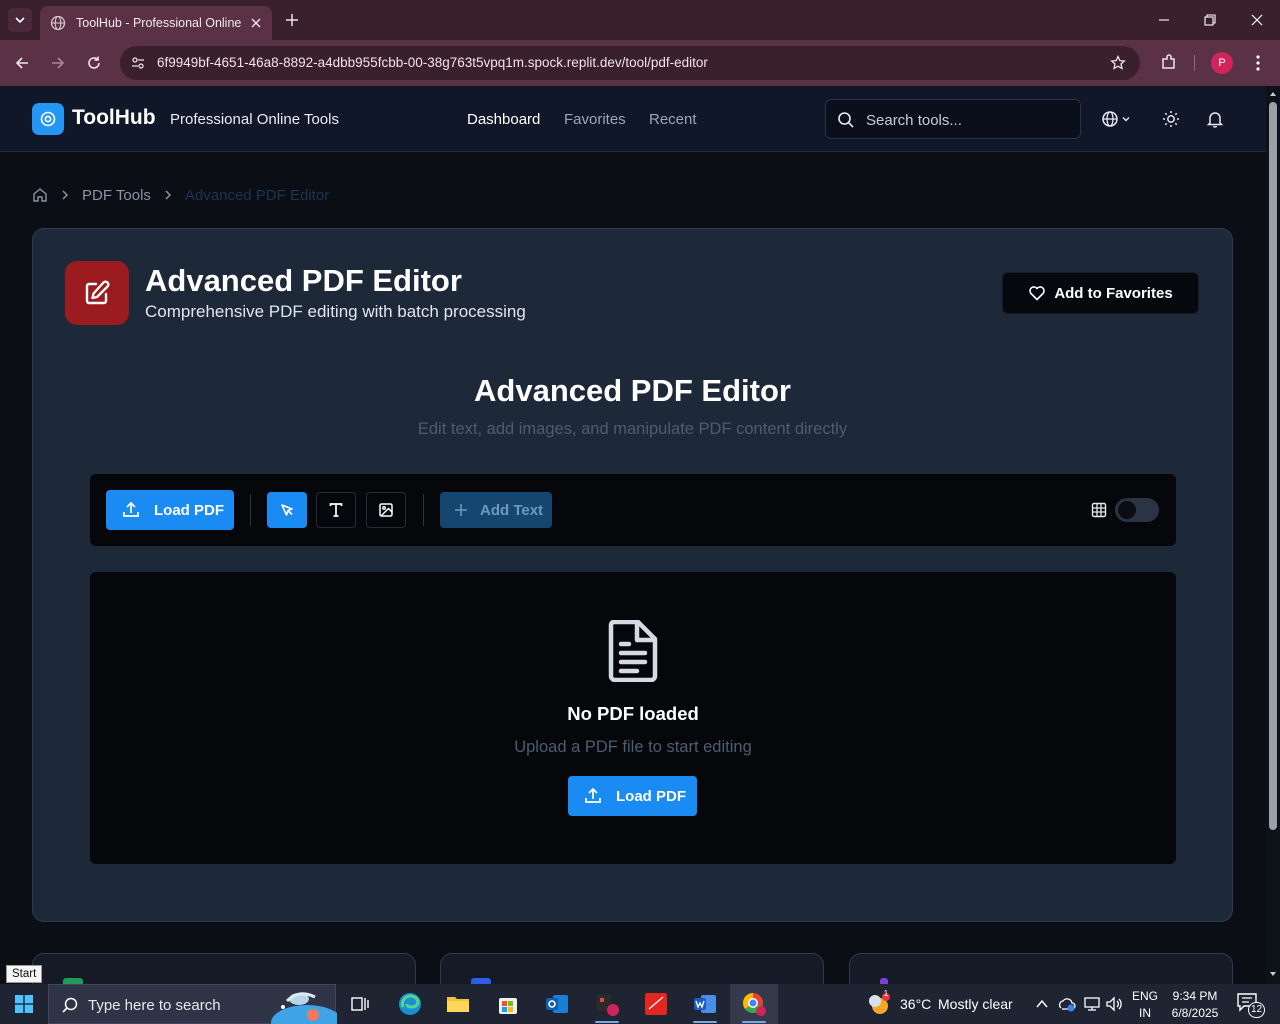  What do you see at coordinates (94, 63) in the screenshot?
I see `reload-button` at bounding box center [94, 63].